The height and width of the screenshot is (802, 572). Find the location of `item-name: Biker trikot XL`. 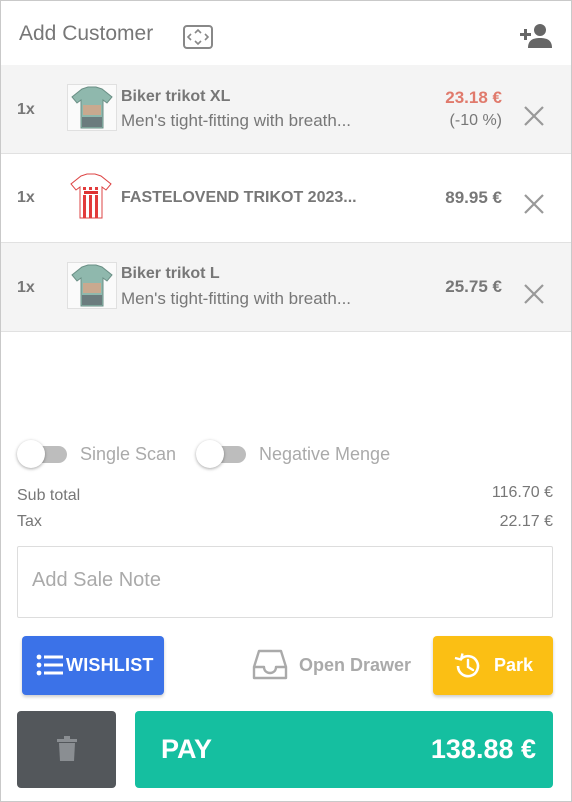

item-name: Biker trikot XL is located at coordinates (176, 96).